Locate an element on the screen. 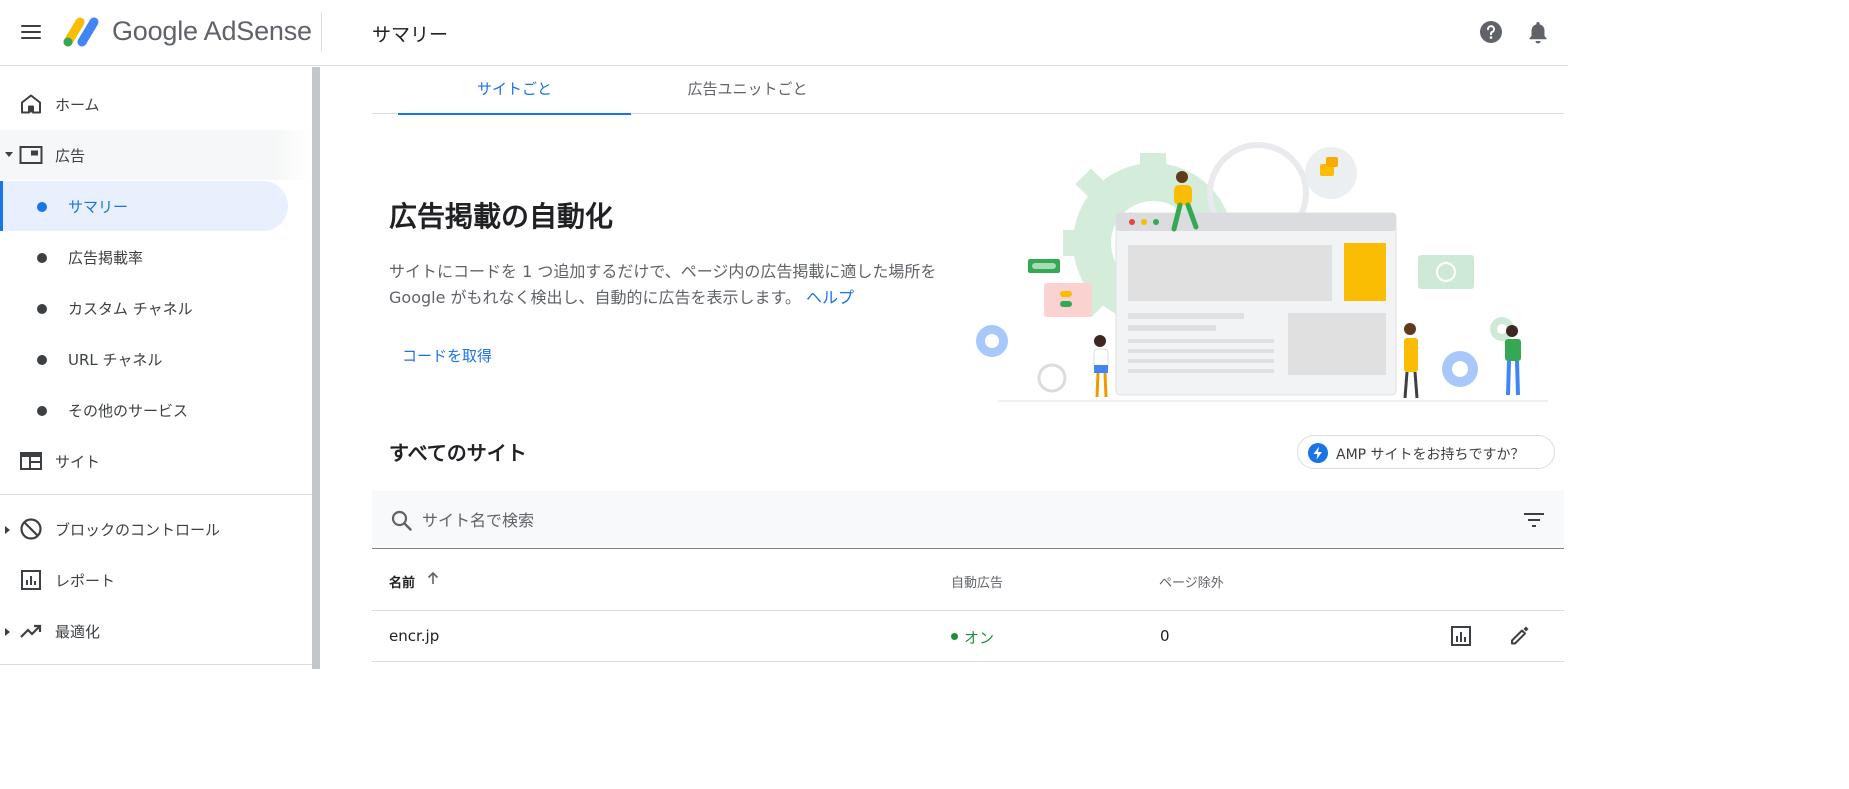 The width and height of the screenshot is (1849, 789). help-icon is located at coordinates (1491, 32).